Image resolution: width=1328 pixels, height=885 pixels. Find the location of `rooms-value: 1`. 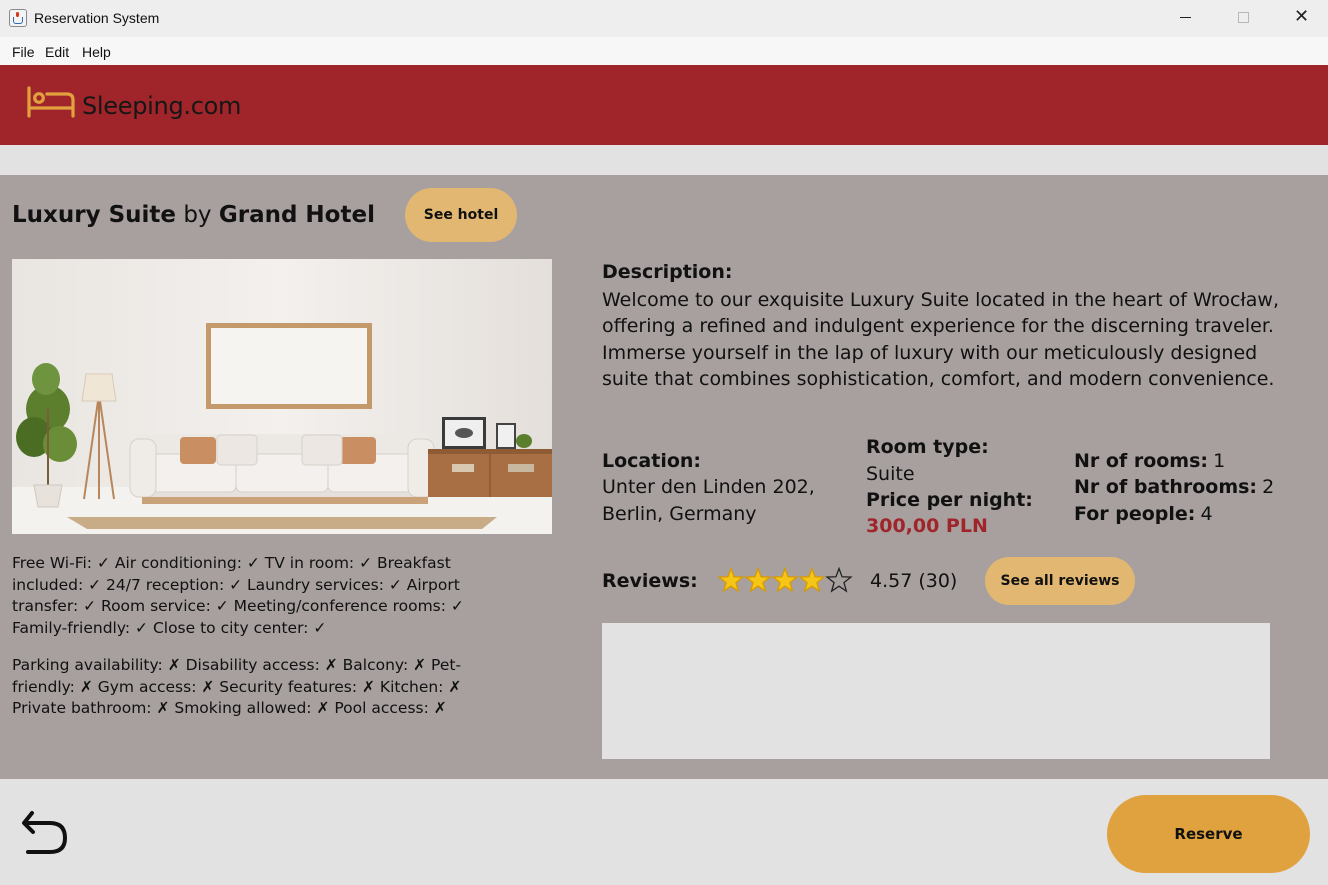

rooms-value: 1 is located at coordinates (1219, 461).